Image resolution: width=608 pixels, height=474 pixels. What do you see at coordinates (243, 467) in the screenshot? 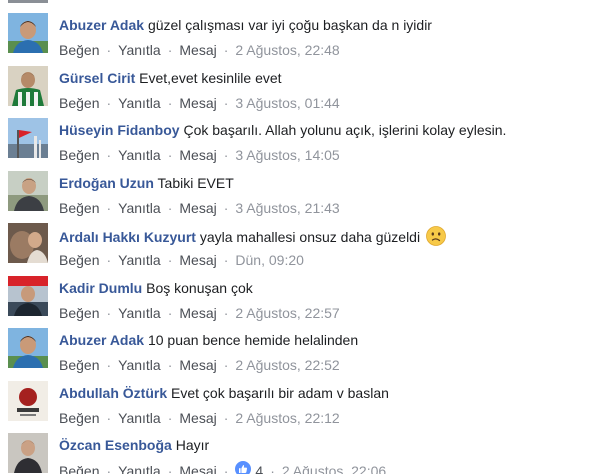
I see `like-thumb-icon` at bounding box center [243, 467].